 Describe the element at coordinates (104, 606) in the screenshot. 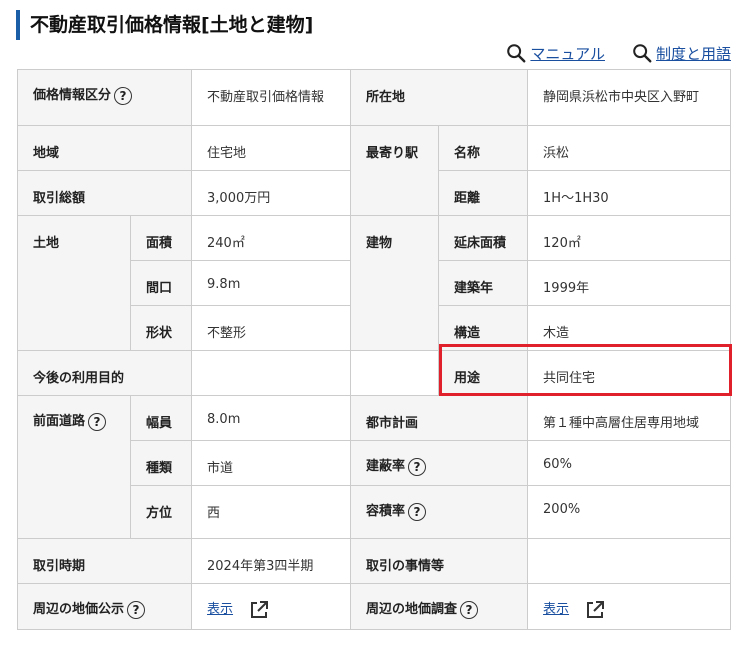

I see `land-price-public-header: 周辺の地価公示?` at that location.